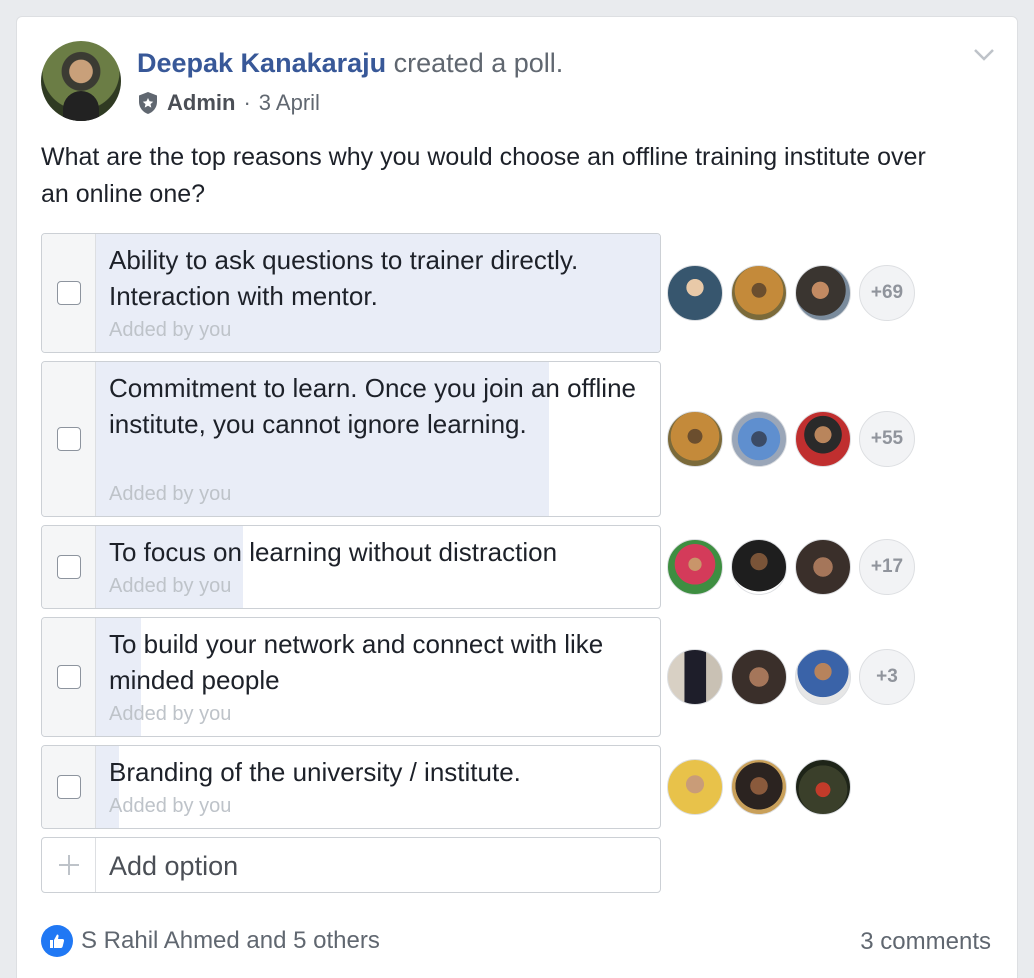 The image size is (1034, 978). Describe the element at coordinates (887, 567) in the screenshot. I see `more-voters-count: +17` at that location.